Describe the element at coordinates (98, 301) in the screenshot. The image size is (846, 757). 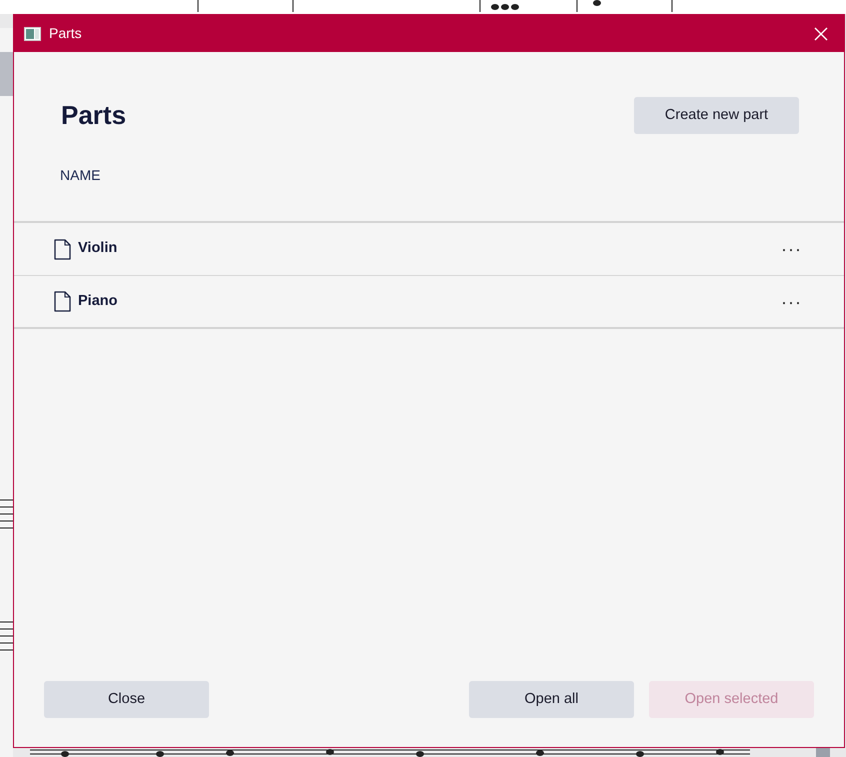
I see `part-name: Piano` at that location.